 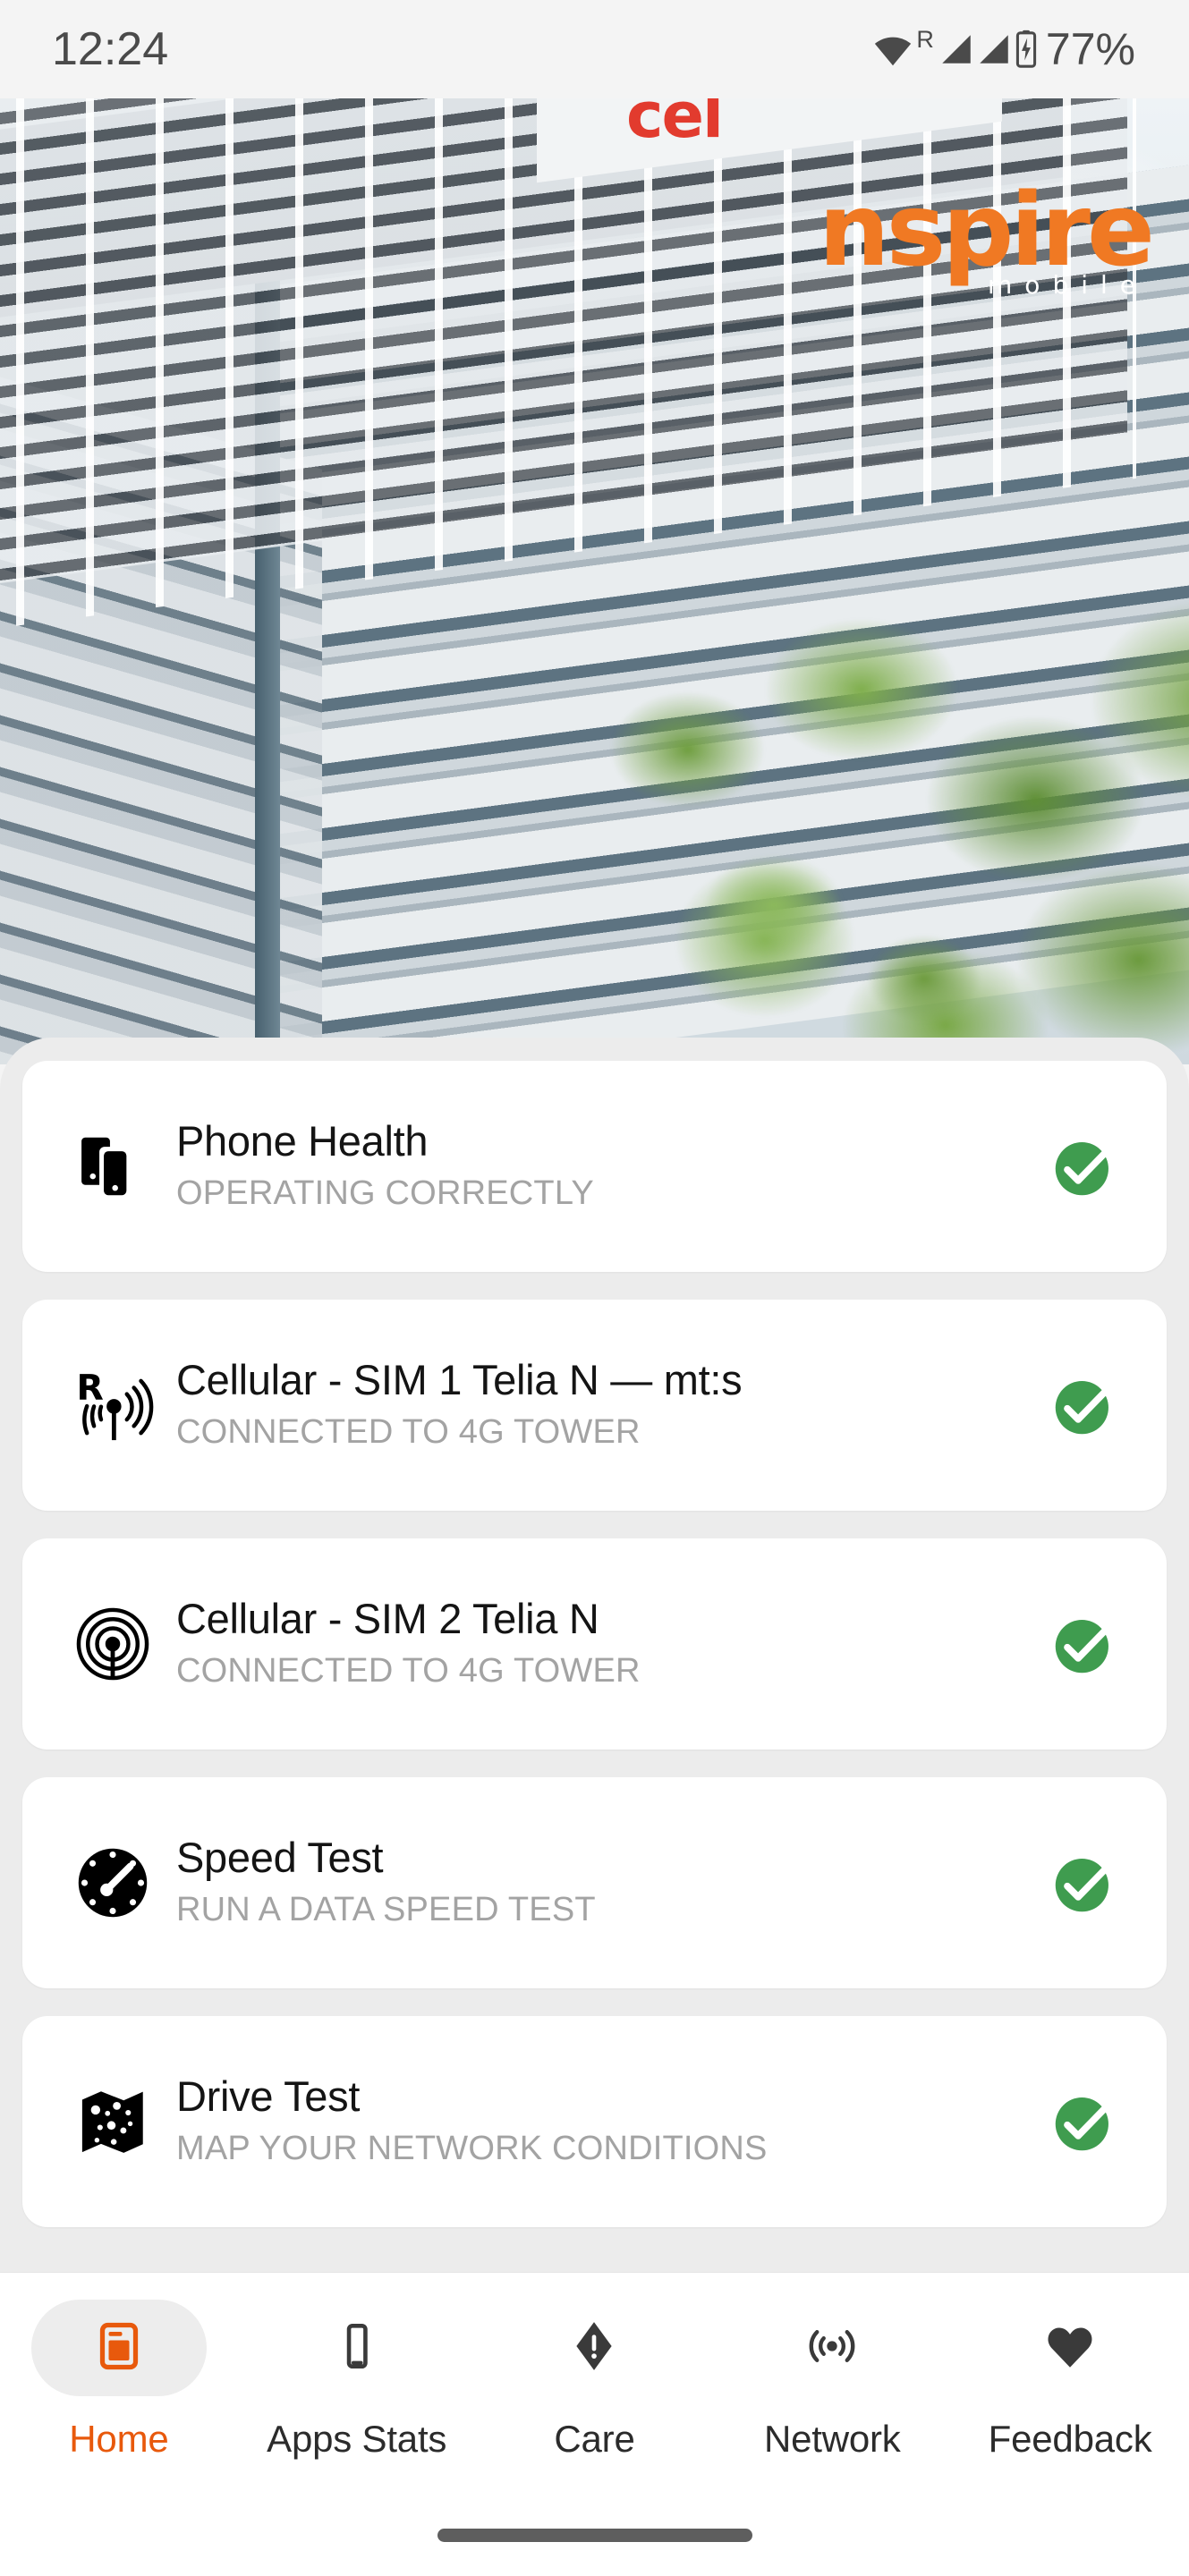 I want to click on card-phone-health: Phone Health OPERATING CORRECTLY, so click(x=594, y=1166).